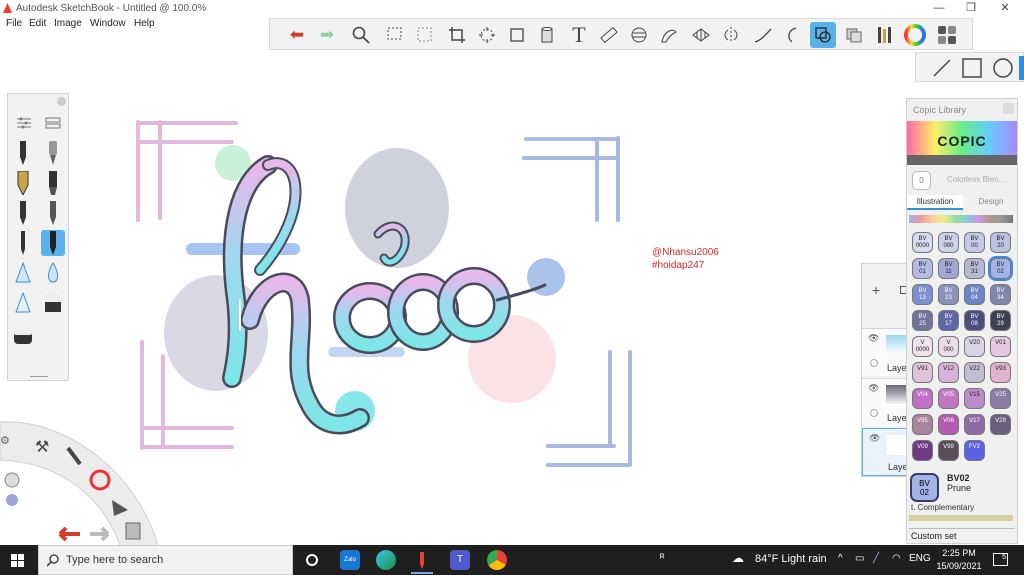  Describe the element at coordinates (12, 480) in the screenshot. I see `lagoon-brush-size-icon` at that location.